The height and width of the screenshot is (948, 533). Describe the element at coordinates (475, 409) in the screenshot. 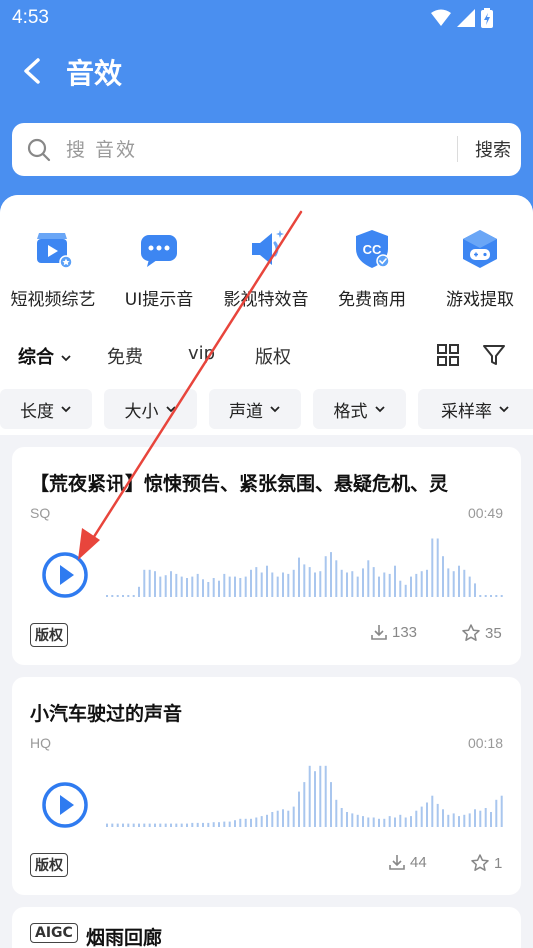

I see `filter-sample-rate: 采样率` at that location.